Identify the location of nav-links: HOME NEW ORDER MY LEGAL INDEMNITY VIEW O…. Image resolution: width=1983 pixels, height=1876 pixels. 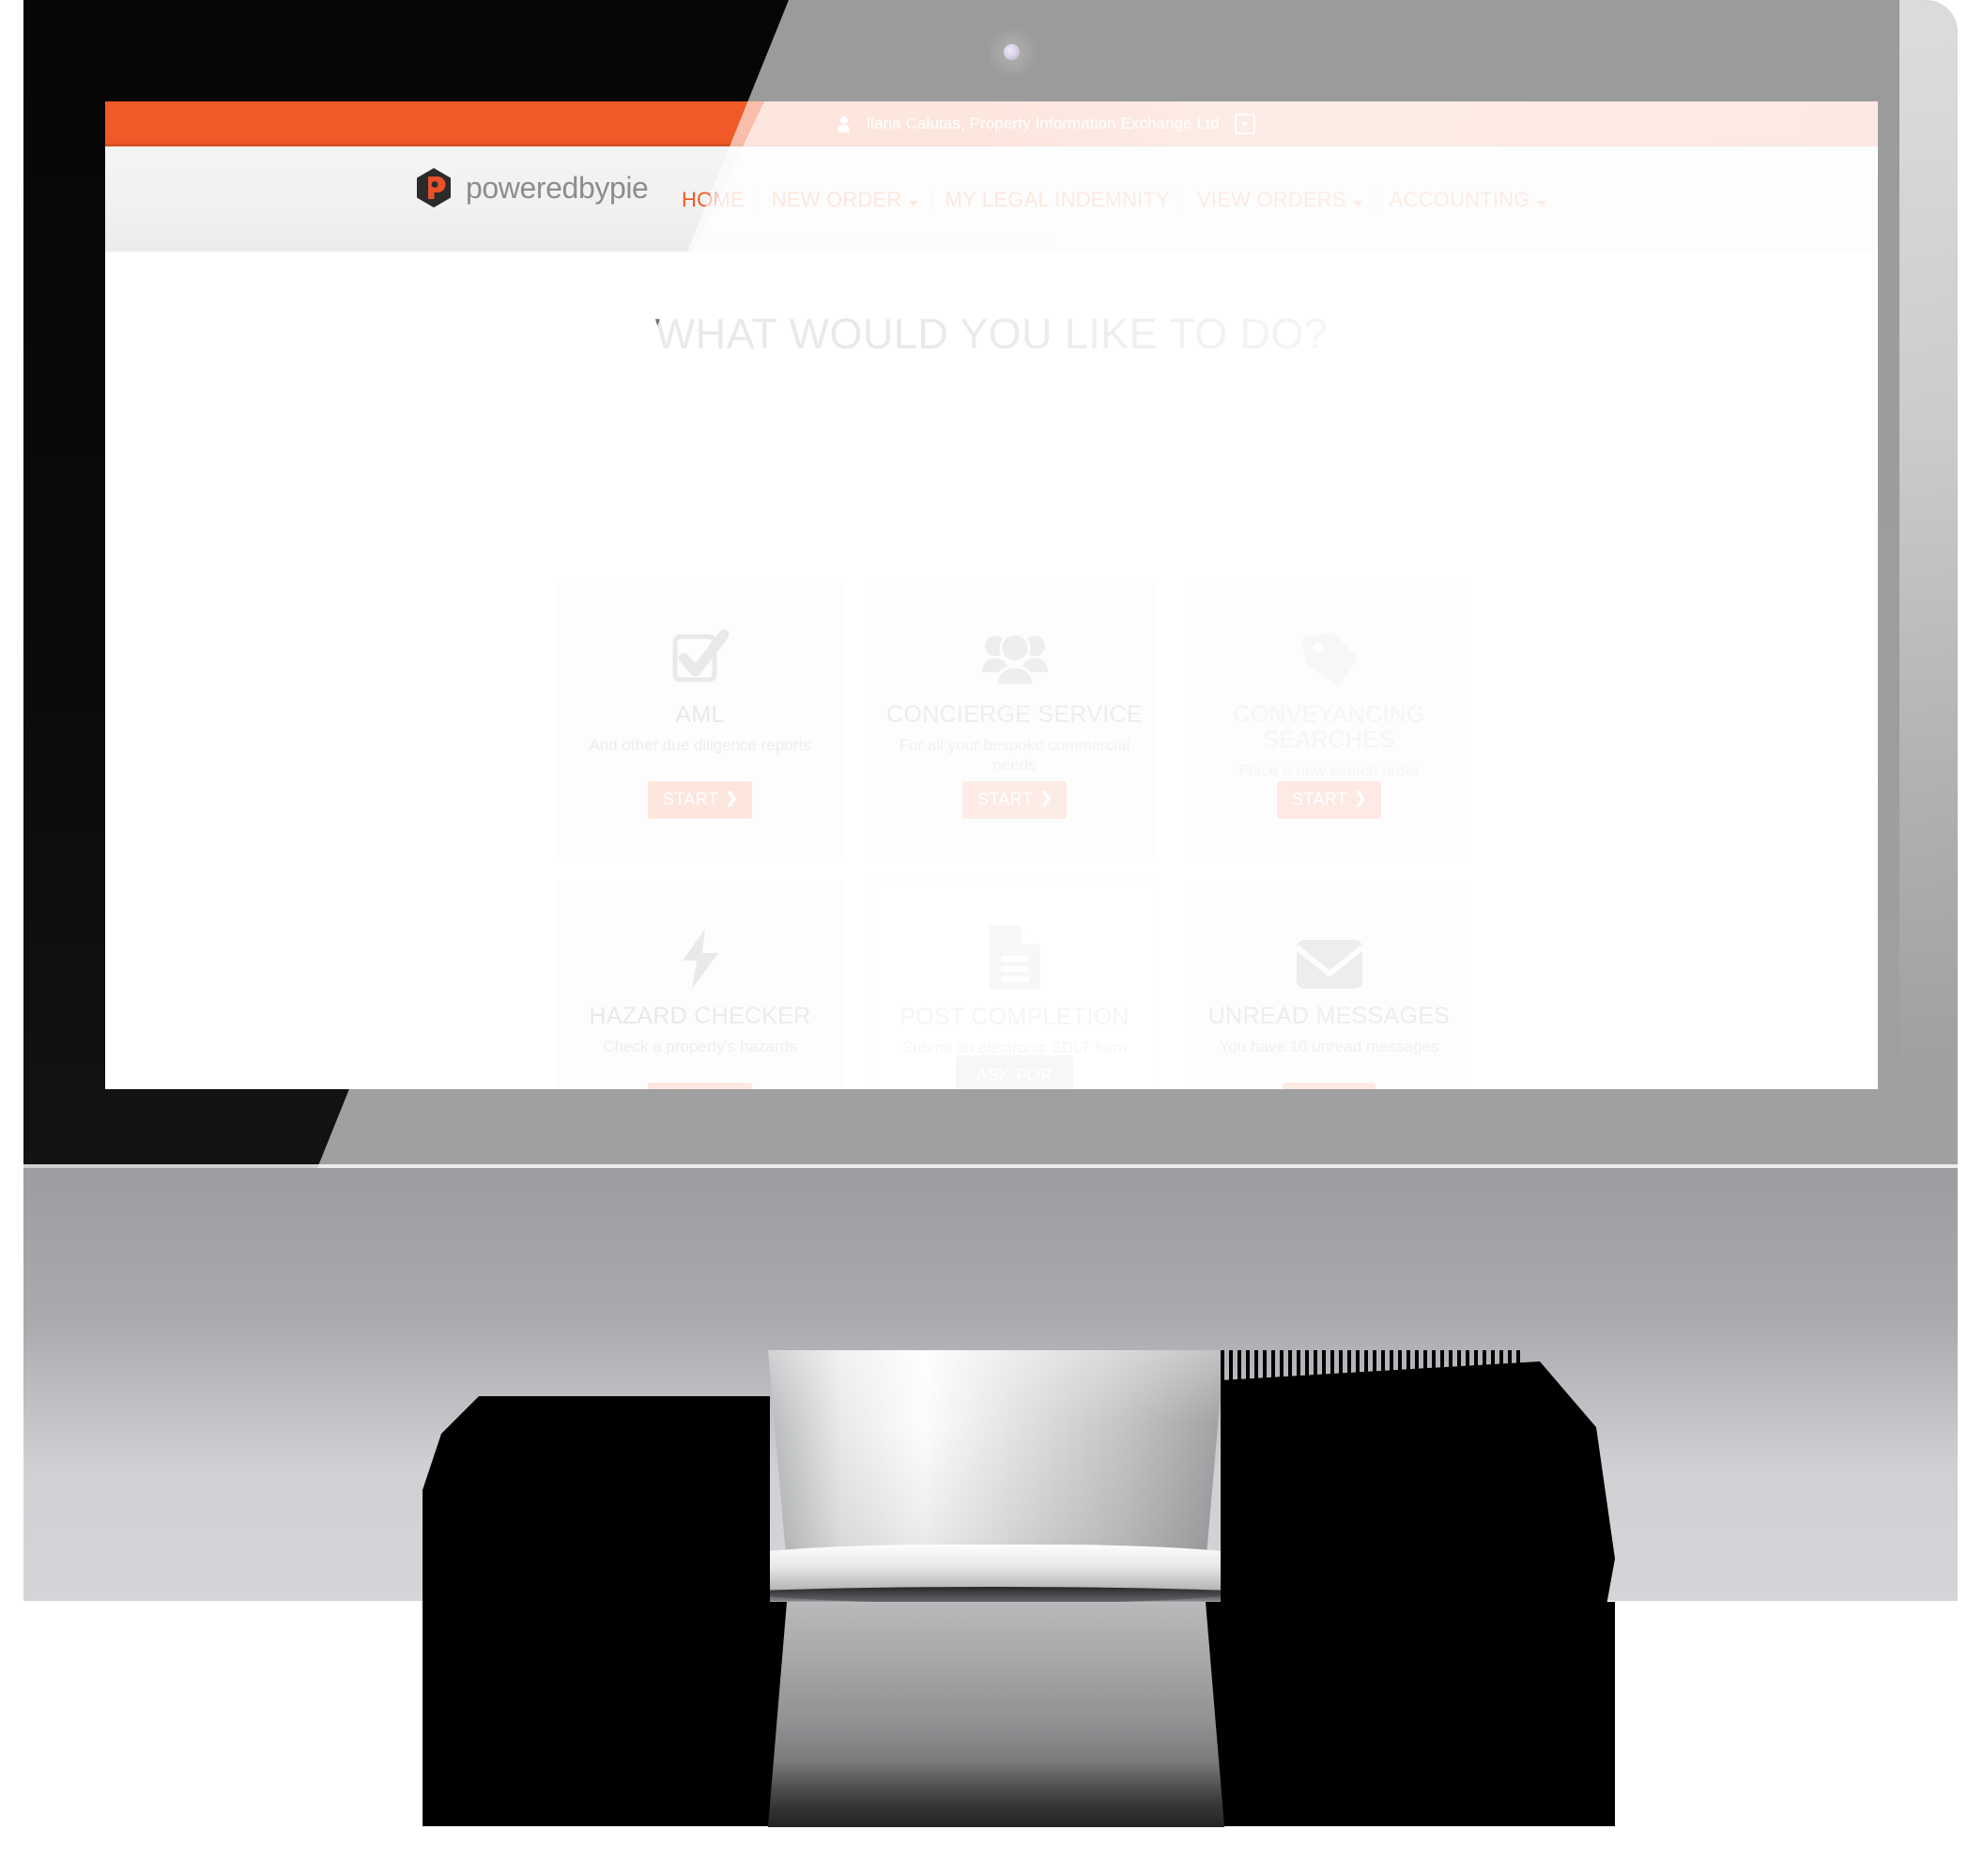
(1114, 200).